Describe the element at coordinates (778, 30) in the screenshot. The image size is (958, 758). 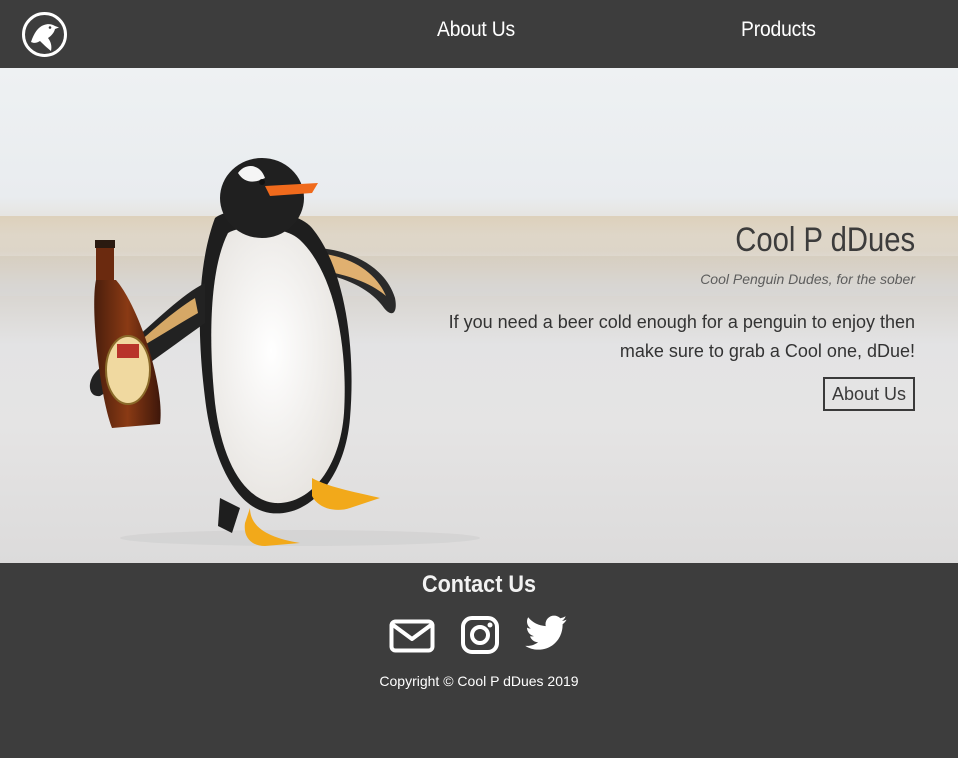
I see `nav-products-link: Products` at that location.